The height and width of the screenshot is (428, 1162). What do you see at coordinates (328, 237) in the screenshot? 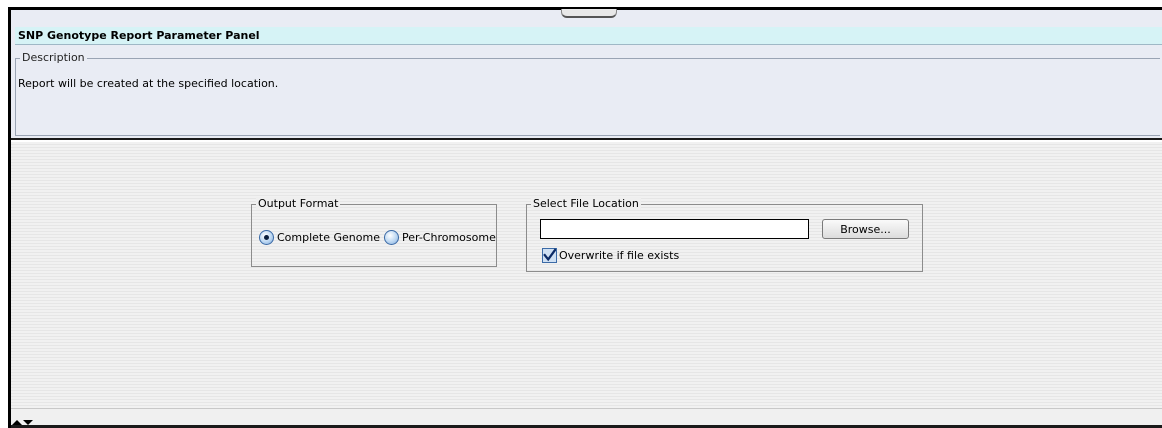
I see `radio-complete-genome-label: Complete Genome` at bounding box center [328, 237].